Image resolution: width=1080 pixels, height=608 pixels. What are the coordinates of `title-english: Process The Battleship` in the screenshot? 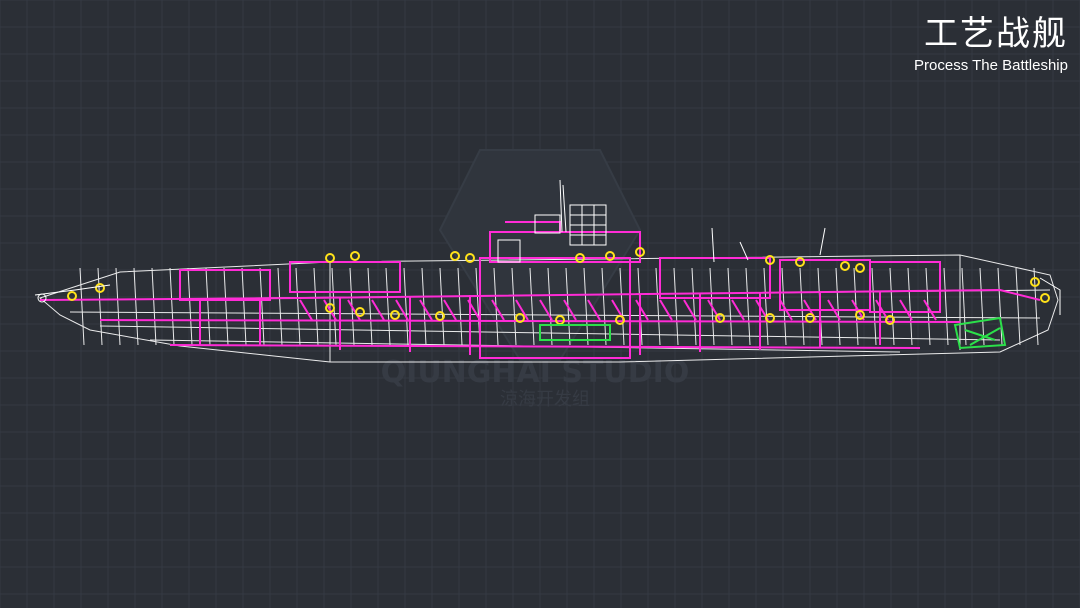 It's located at (991, 65).